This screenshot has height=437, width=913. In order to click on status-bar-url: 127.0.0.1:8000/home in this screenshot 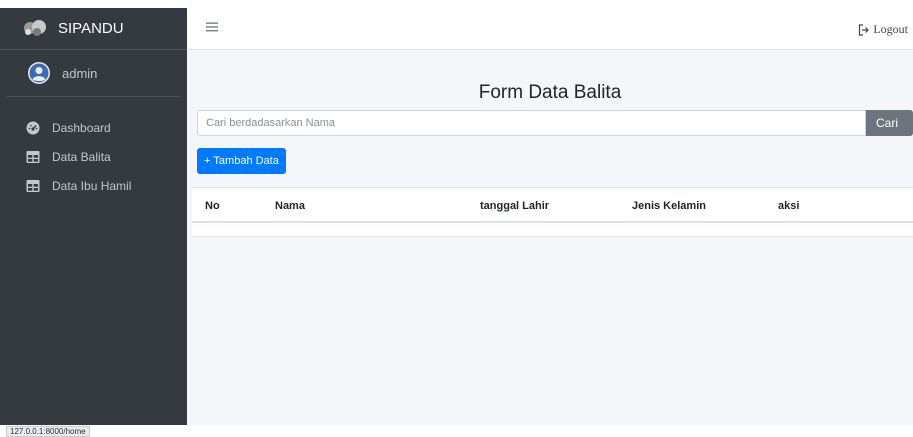, I will do `click(48, 431)`.